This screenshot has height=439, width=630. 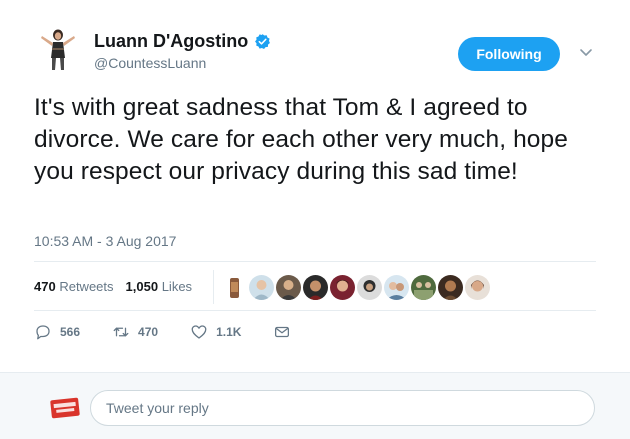 I want to click on like-action: 1.1K, so click(x=215, y=332).